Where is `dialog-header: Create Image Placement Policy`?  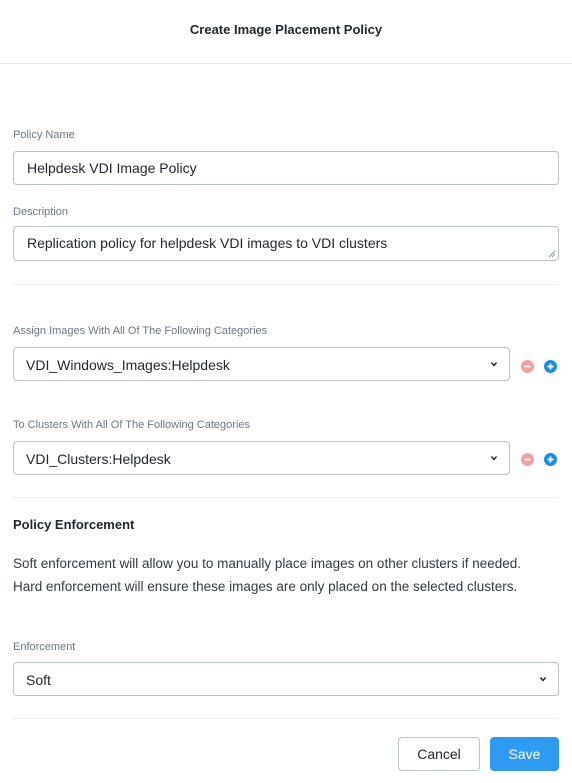
dialog-header: Create Image Placement Policy is located at coordinates (286, 32).